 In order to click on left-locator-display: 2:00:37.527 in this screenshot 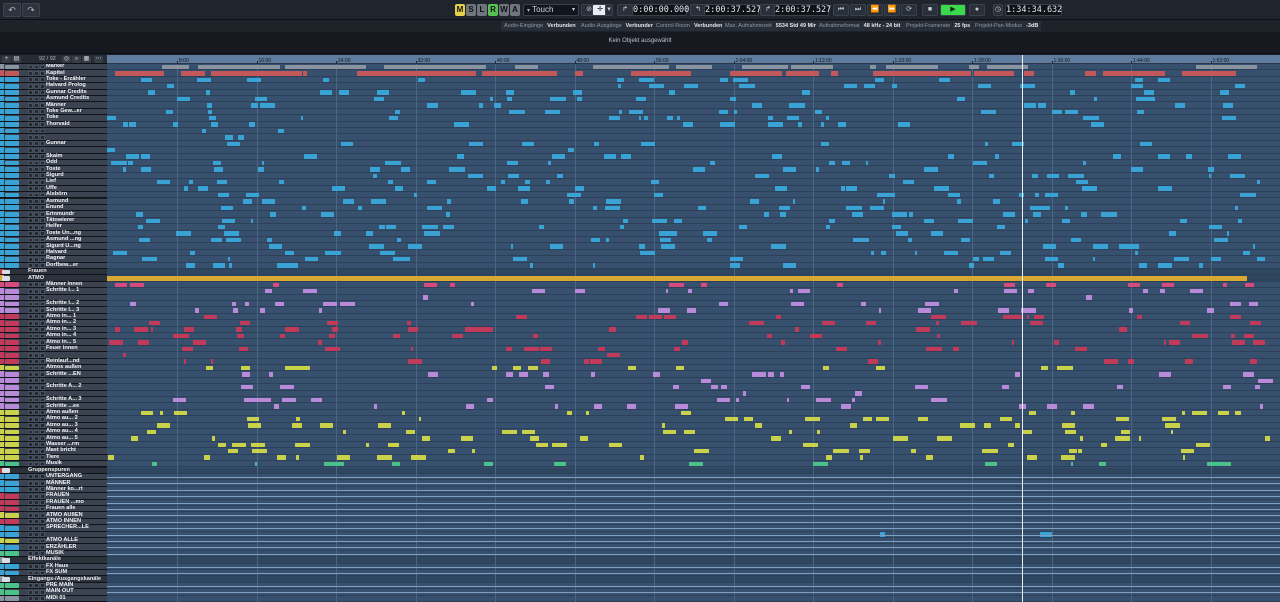, I will do `click(732, 10)`.